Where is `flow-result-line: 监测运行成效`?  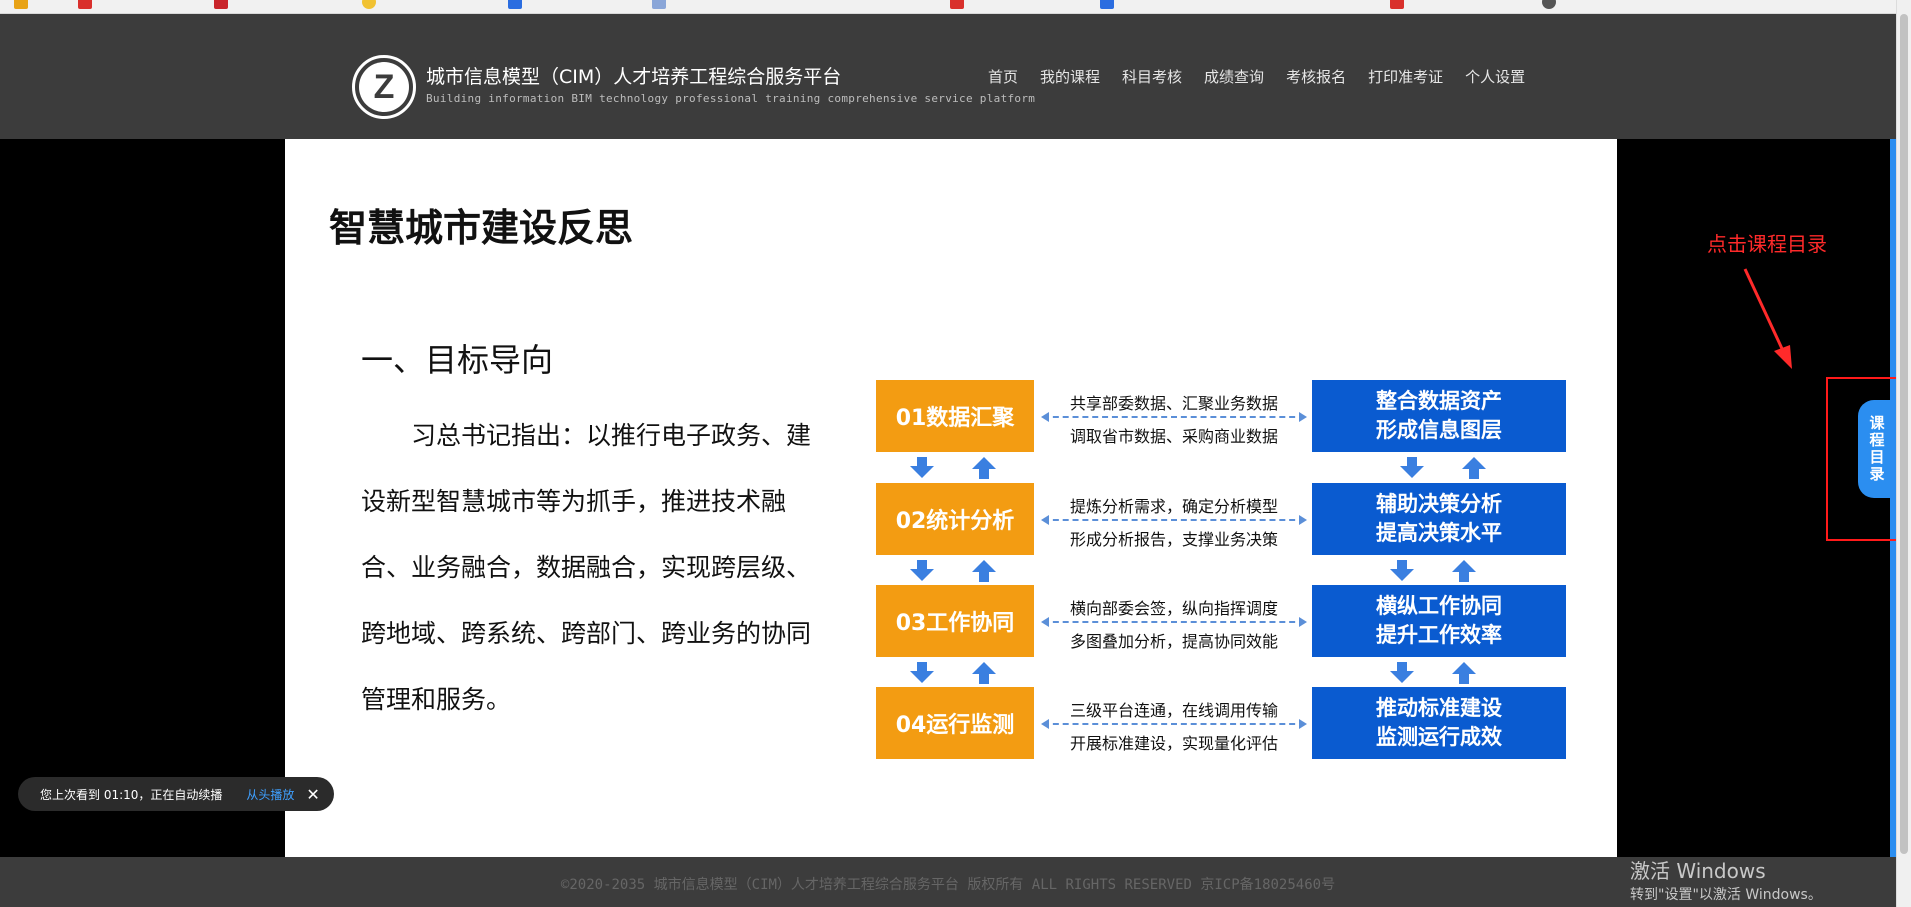 flow-result-line: 监测运行成效 is located at coordinates (1439, 737).